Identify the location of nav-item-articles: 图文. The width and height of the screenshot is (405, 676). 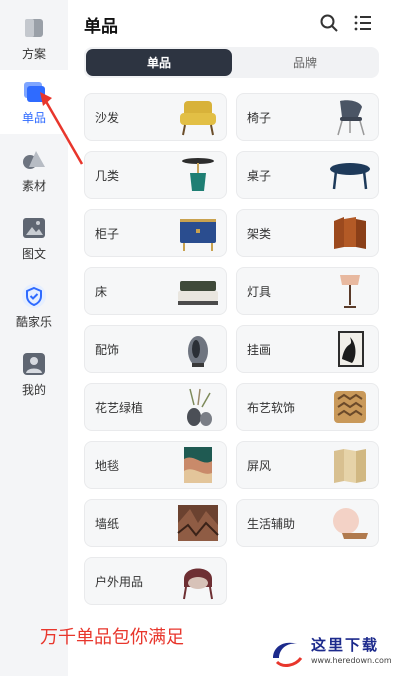
(34, 238).